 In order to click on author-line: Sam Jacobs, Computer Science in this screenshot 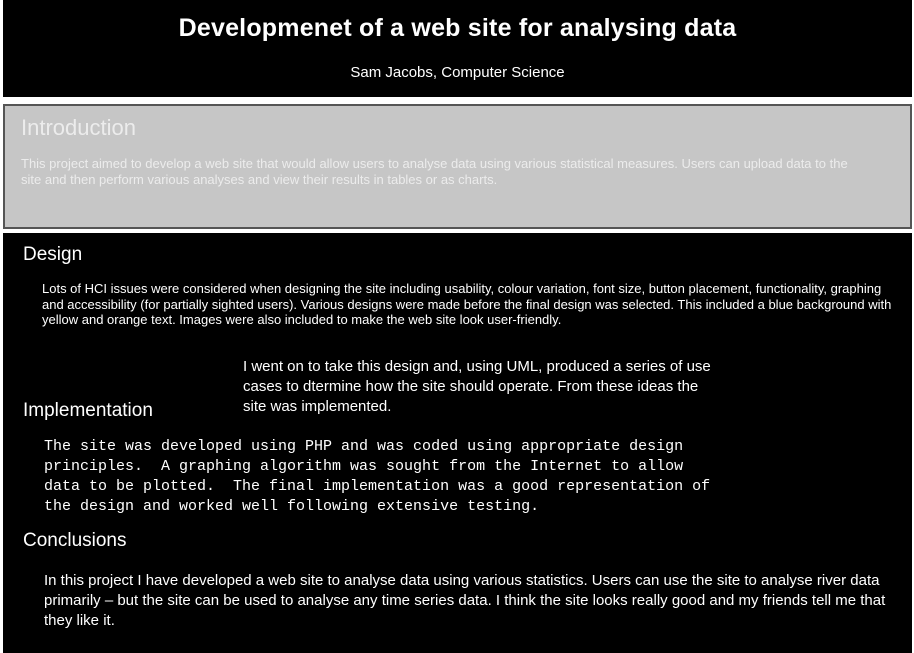, I will do `click(457, 72)`.